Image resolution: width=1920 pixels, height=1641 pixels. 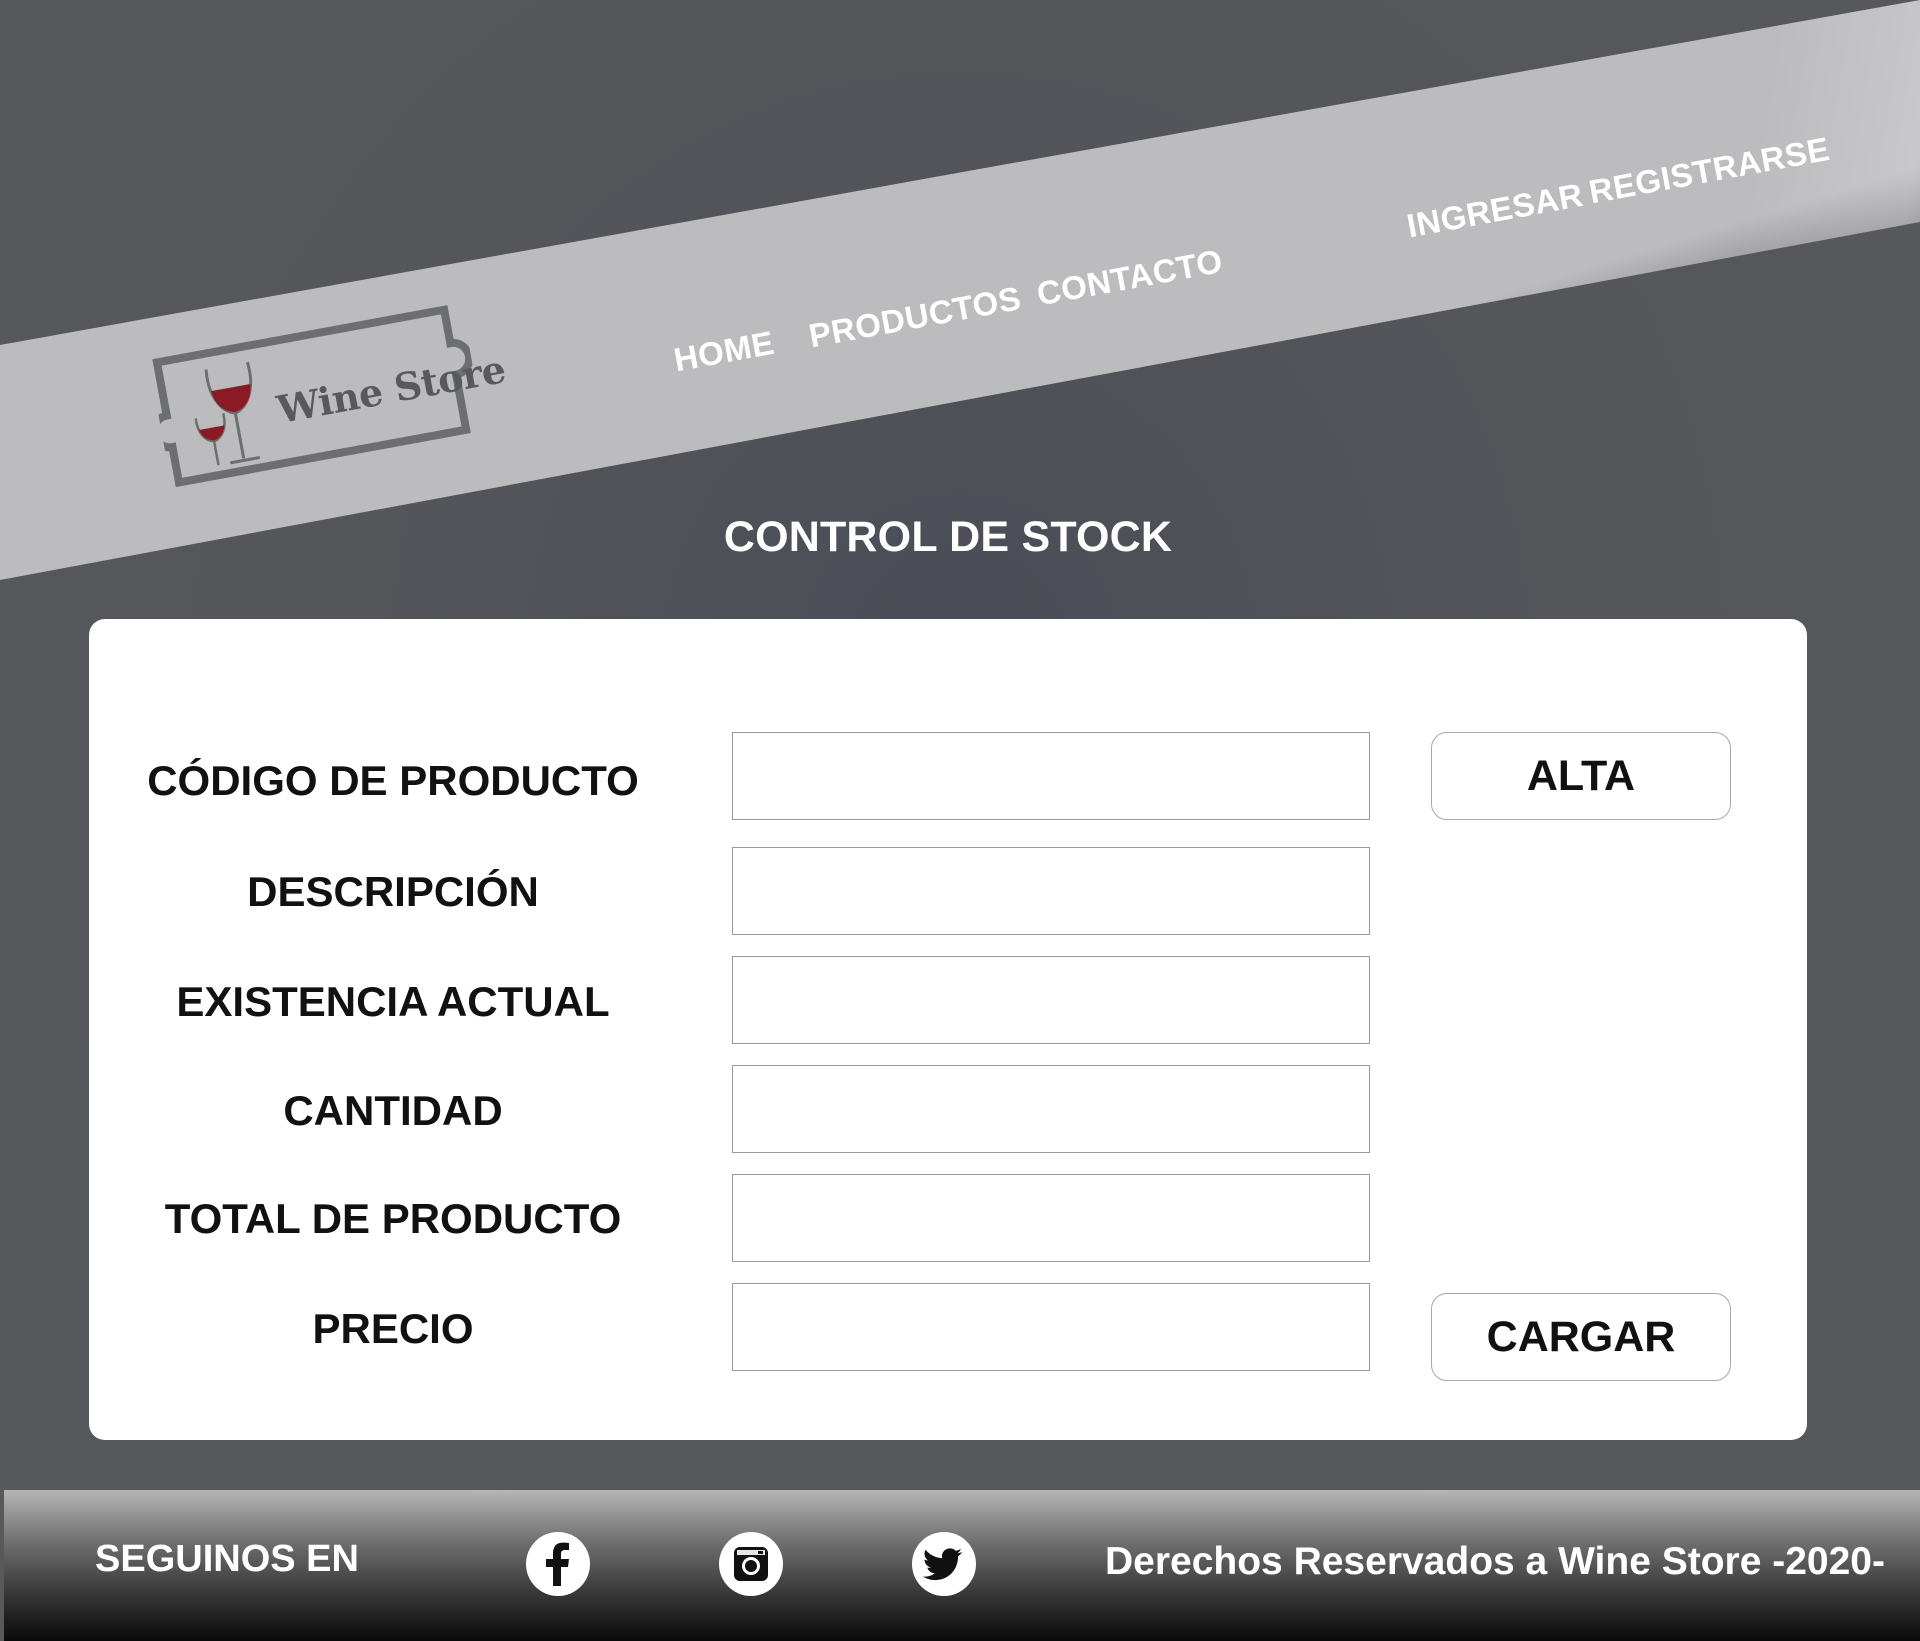 What do you see at coordinates (948, 537) in the screenshot?
I see `page-title: CONTROL DE STOCK` at bounding box center [948, 537].